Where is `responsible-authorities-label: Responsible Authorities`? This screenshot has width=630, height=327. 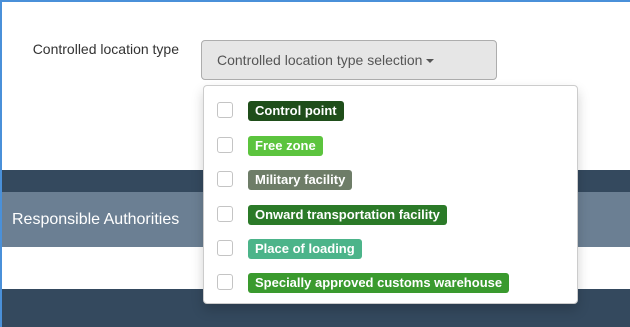
responsible-authorities-label: Responsible Authorities is located at coordinates (96, 219).